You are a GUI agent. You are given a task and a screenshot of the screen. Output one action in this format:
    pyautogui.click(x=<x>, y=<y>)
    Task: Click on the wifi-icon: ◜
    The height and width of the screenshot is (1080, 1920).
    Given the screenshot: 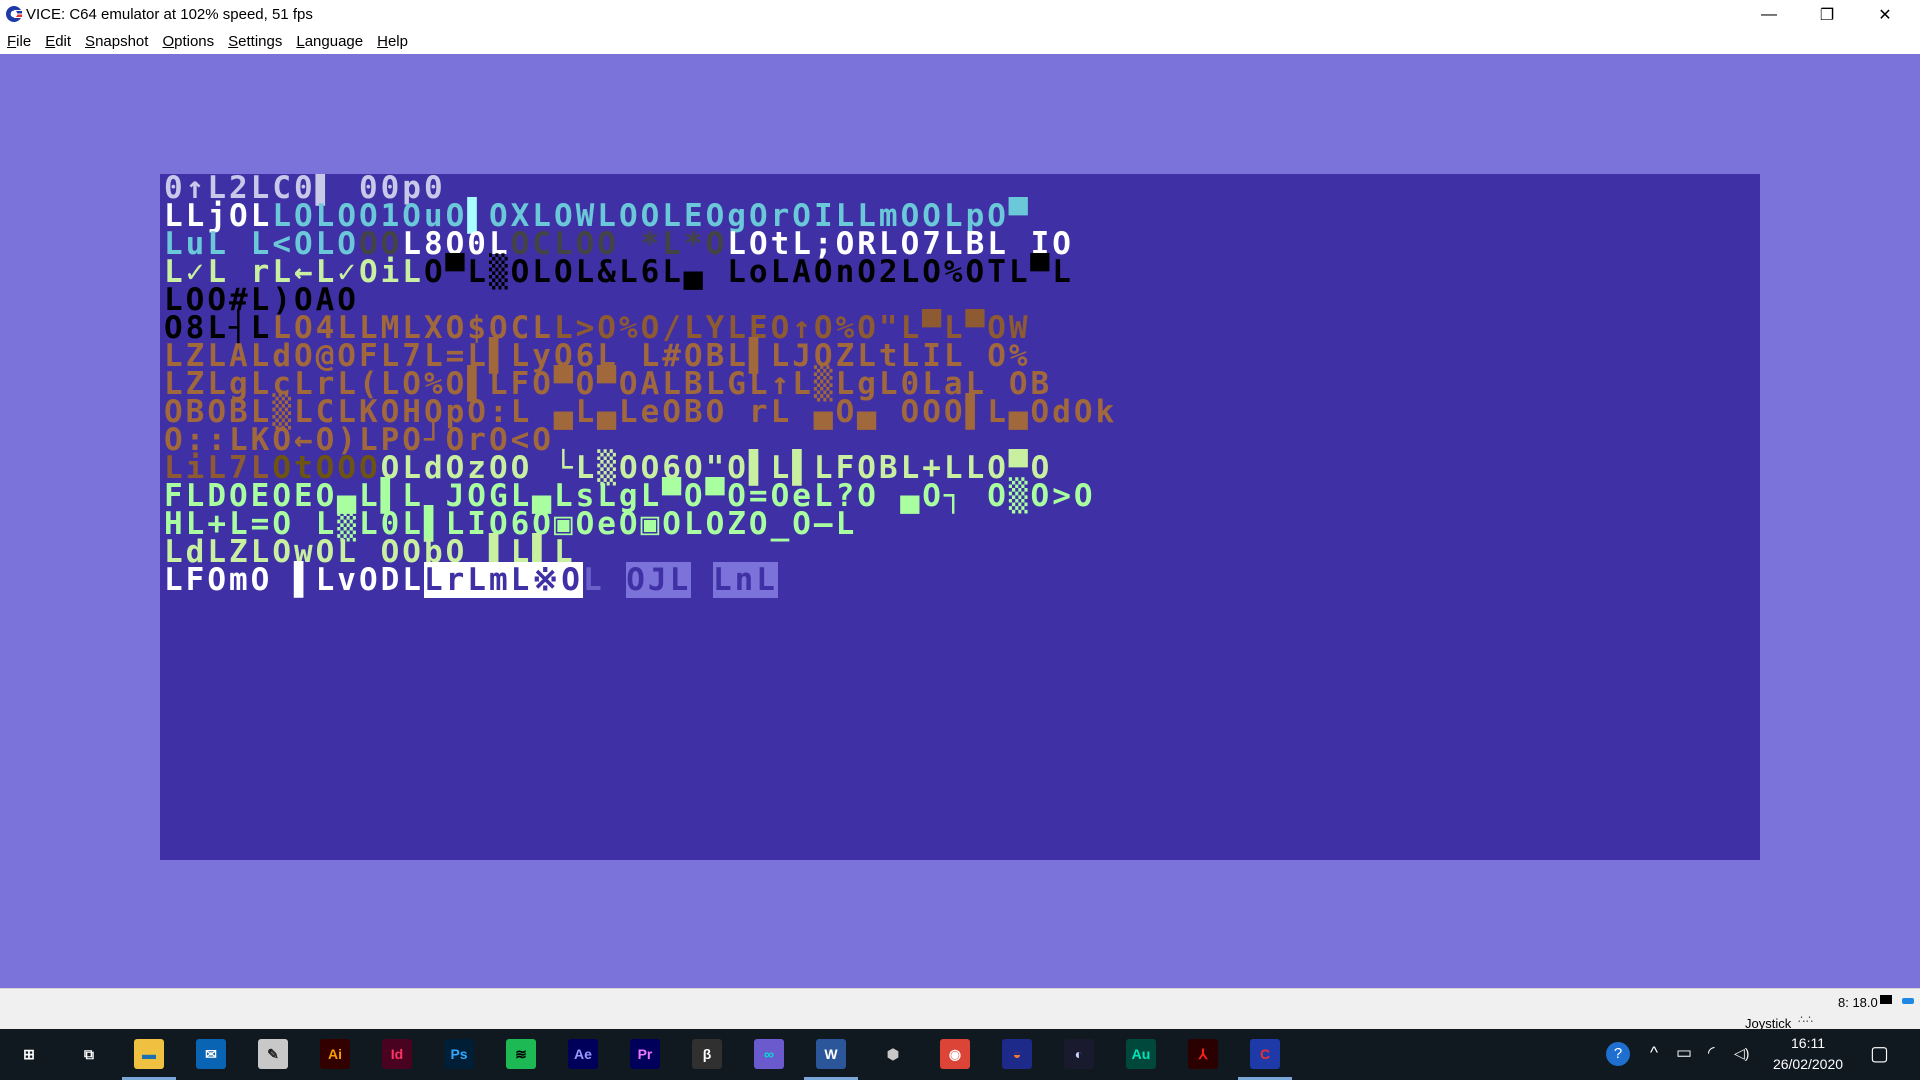 What is the action you would take?
    pyautogui.click(x=1711, y=1053)
    